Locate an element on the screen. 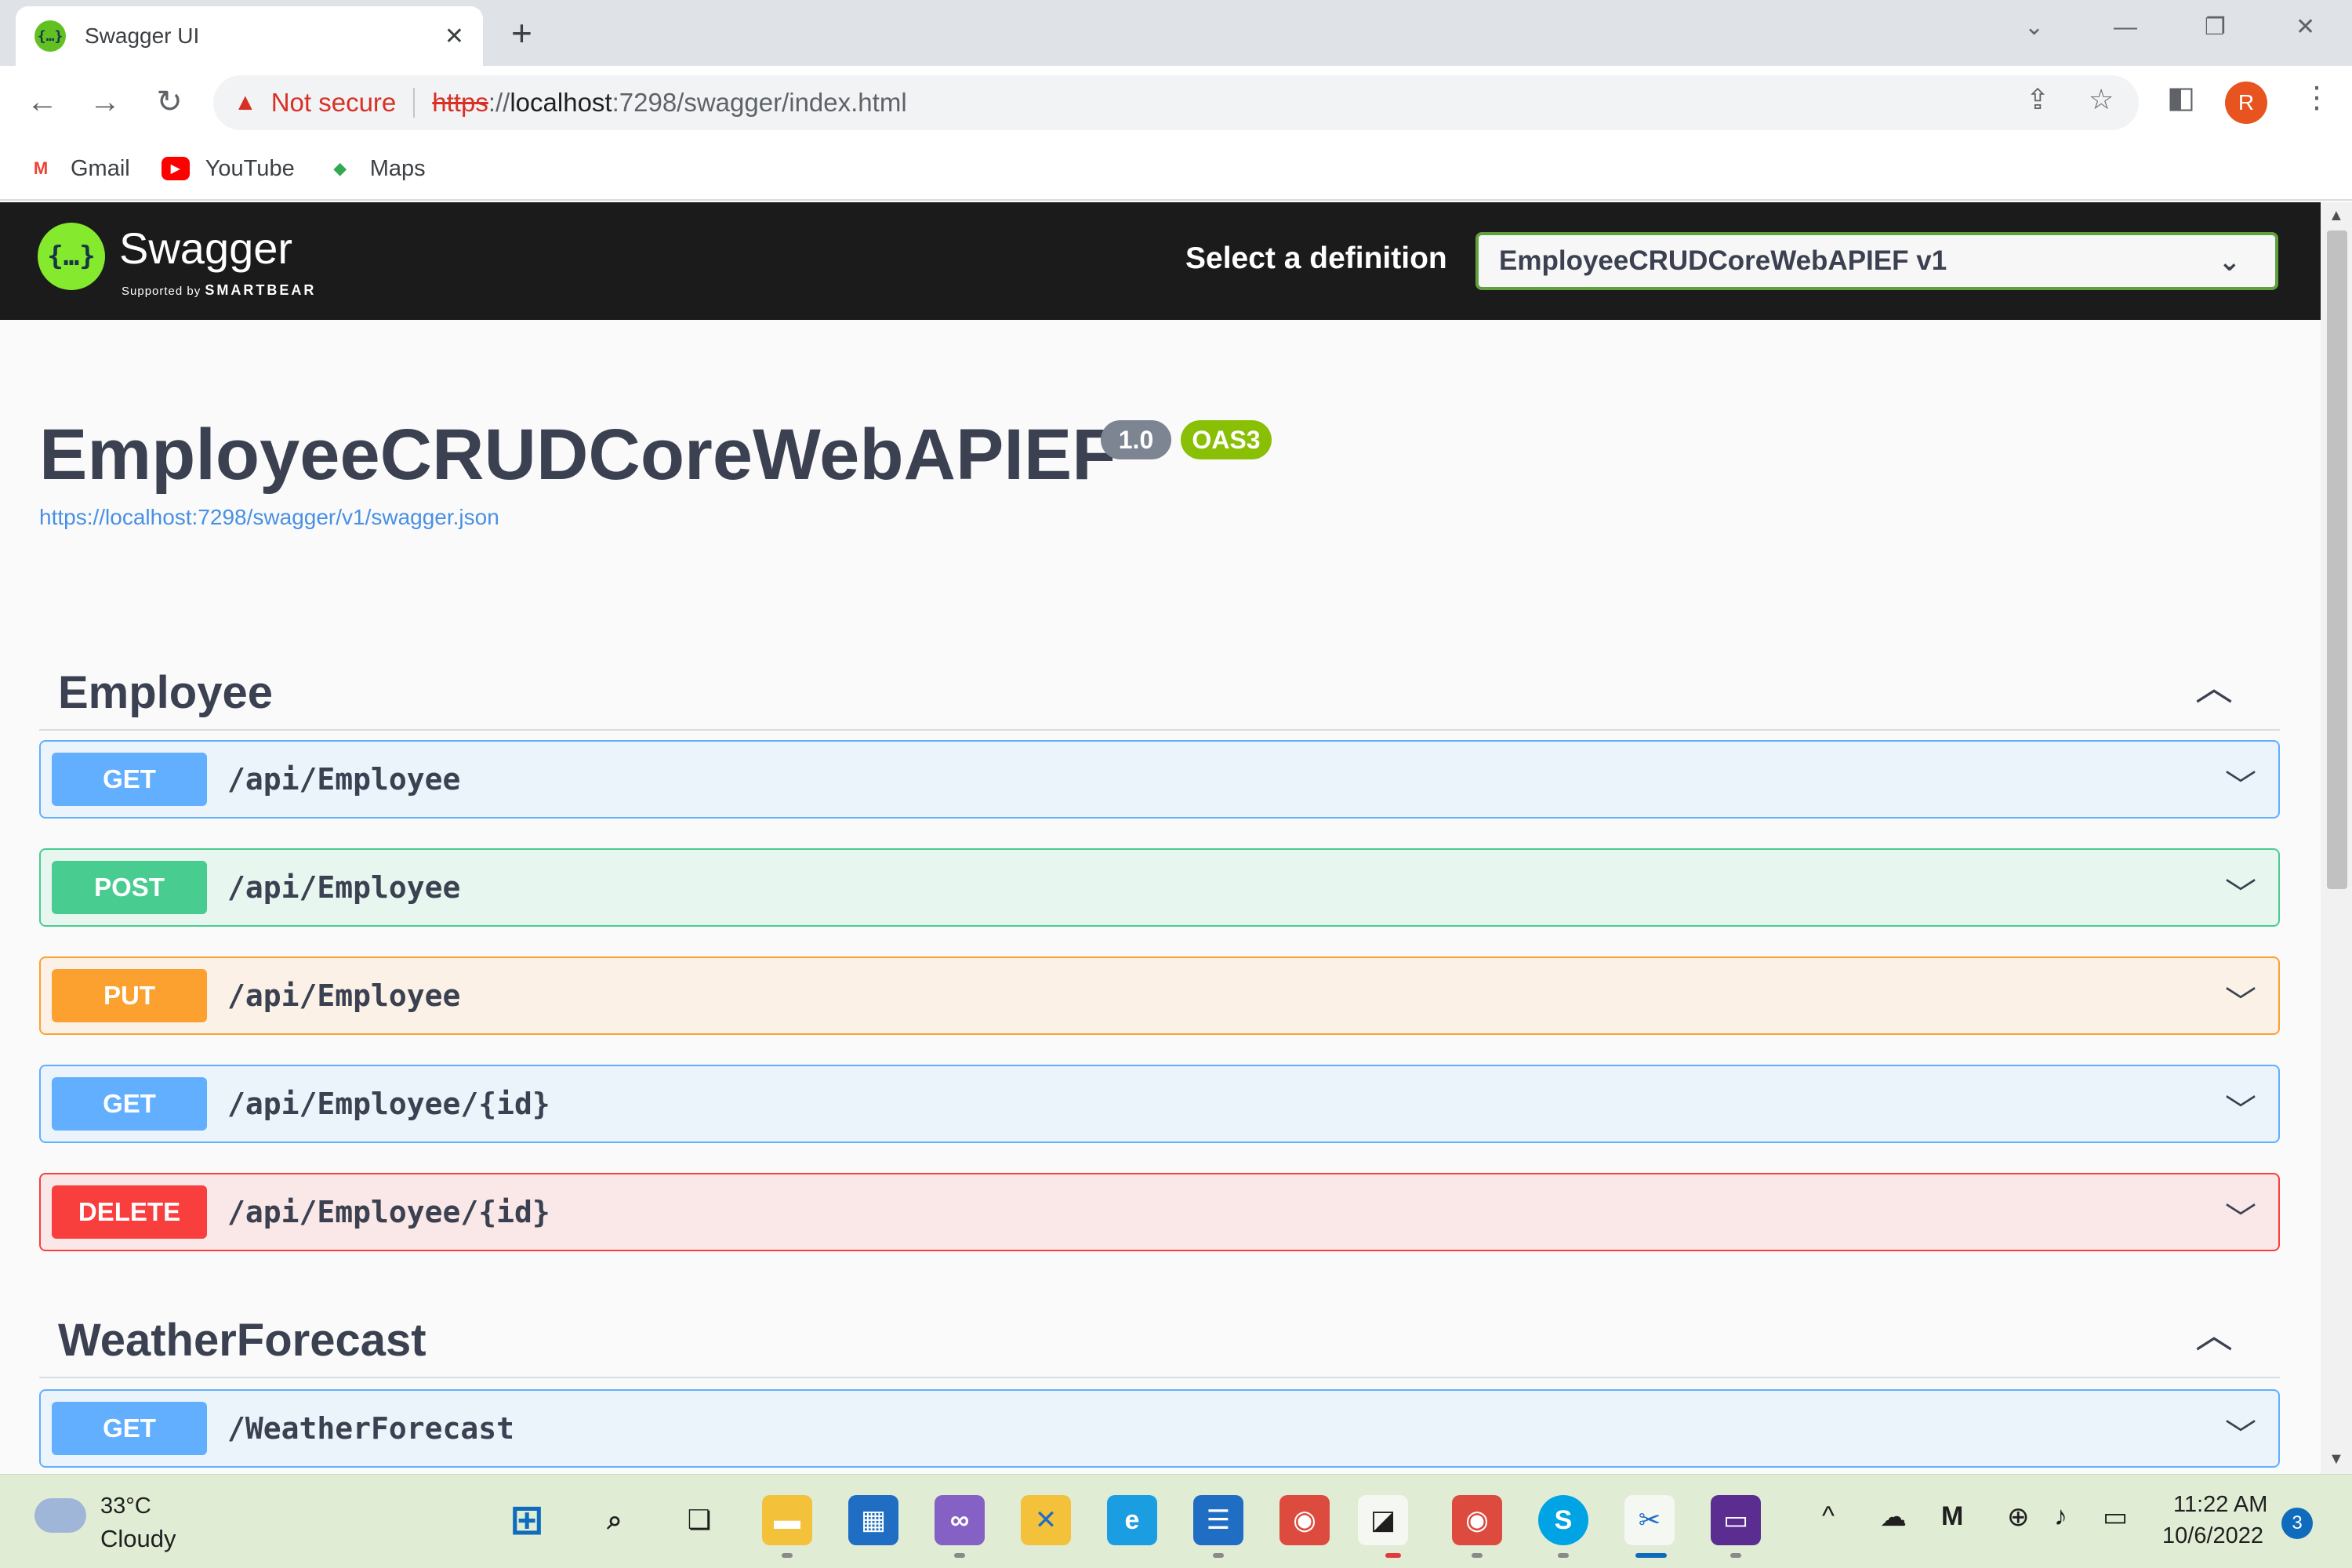 The width and height of the screenshot is (2352, 1568). restore-icon: ❐ is located at coordinates (2215, 27).